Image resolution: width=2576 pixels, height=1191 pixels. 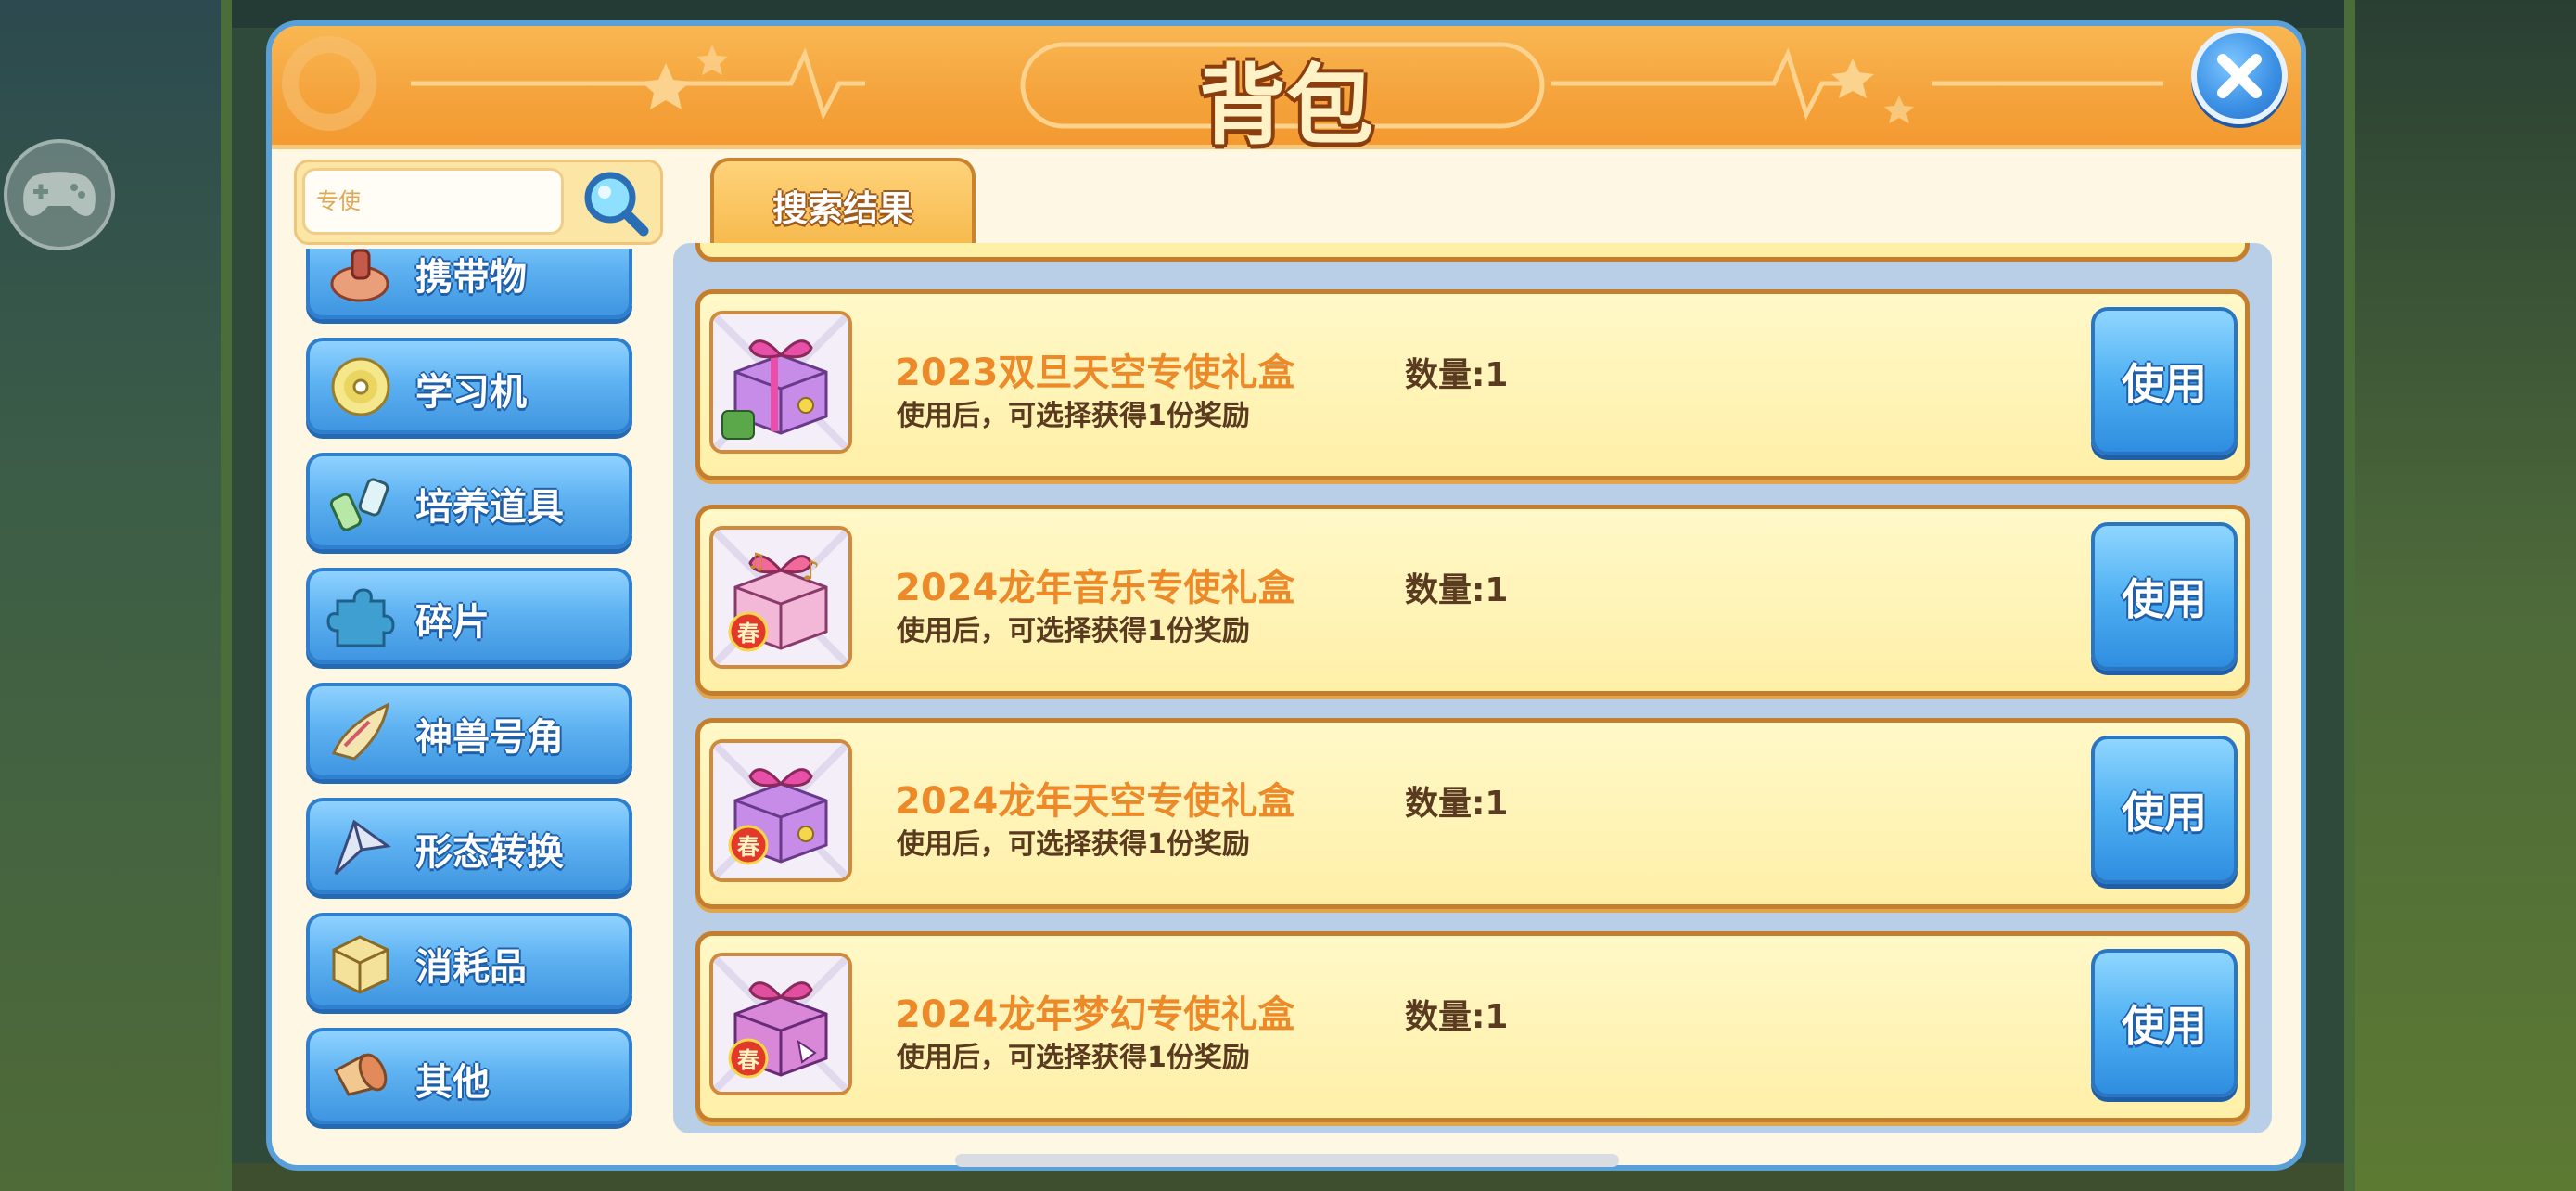 I want to click on sidebar-item-carry: 携带物, so click(x=469, y=284).